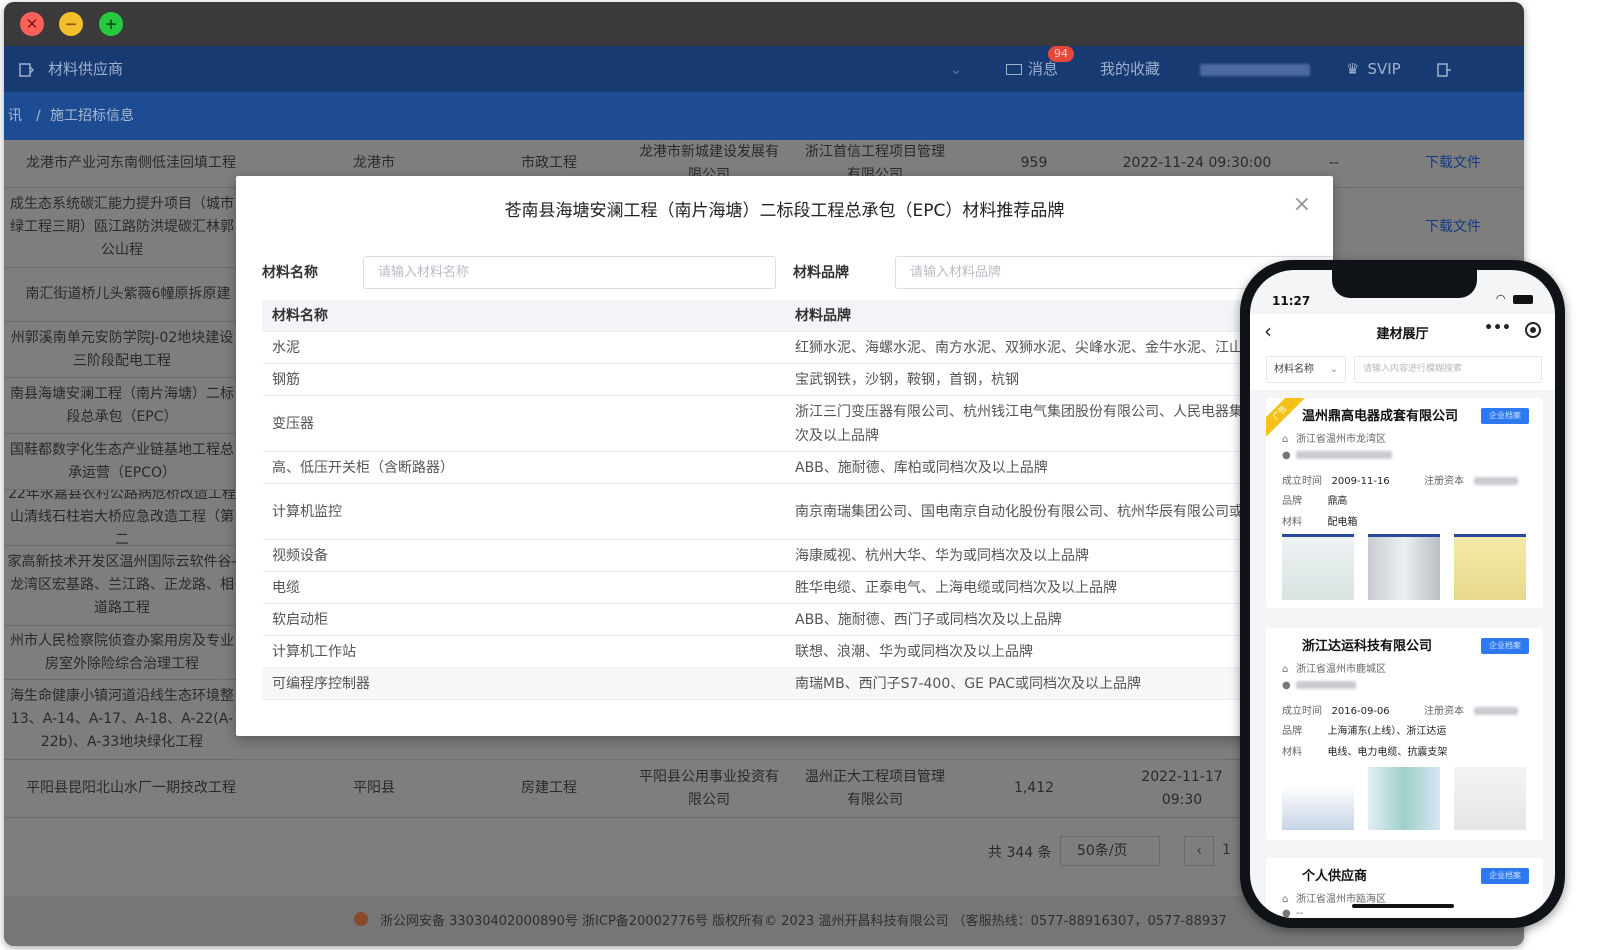 This screenshot has height=950, width=1600. Describe the element at coordinates (1043, 69) in the screenshot. I see `messages-label: 消息` at that location.